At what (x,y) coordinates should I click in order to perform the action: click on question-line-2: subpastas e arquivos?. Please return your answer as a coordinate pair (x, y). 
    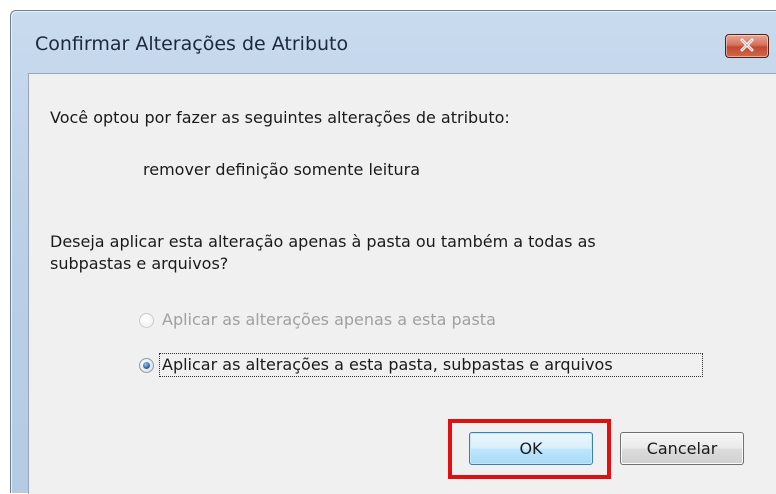
    Looking at the image, I should click on (139, 263).